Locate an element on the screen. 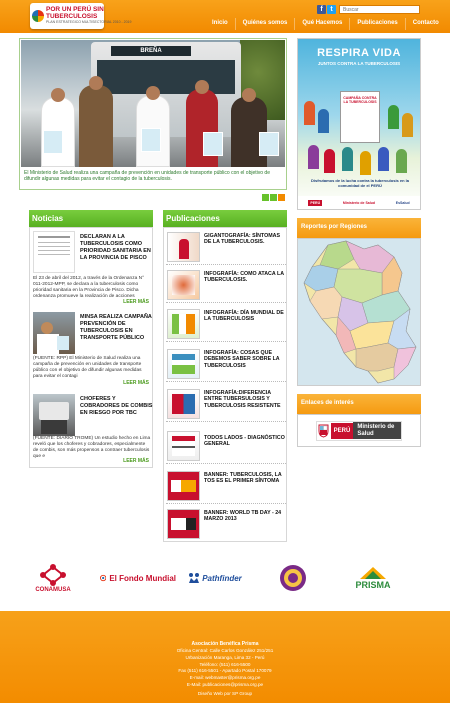 The image size is (450, 703). conamusa-icon is located at coordinates (53, 575).